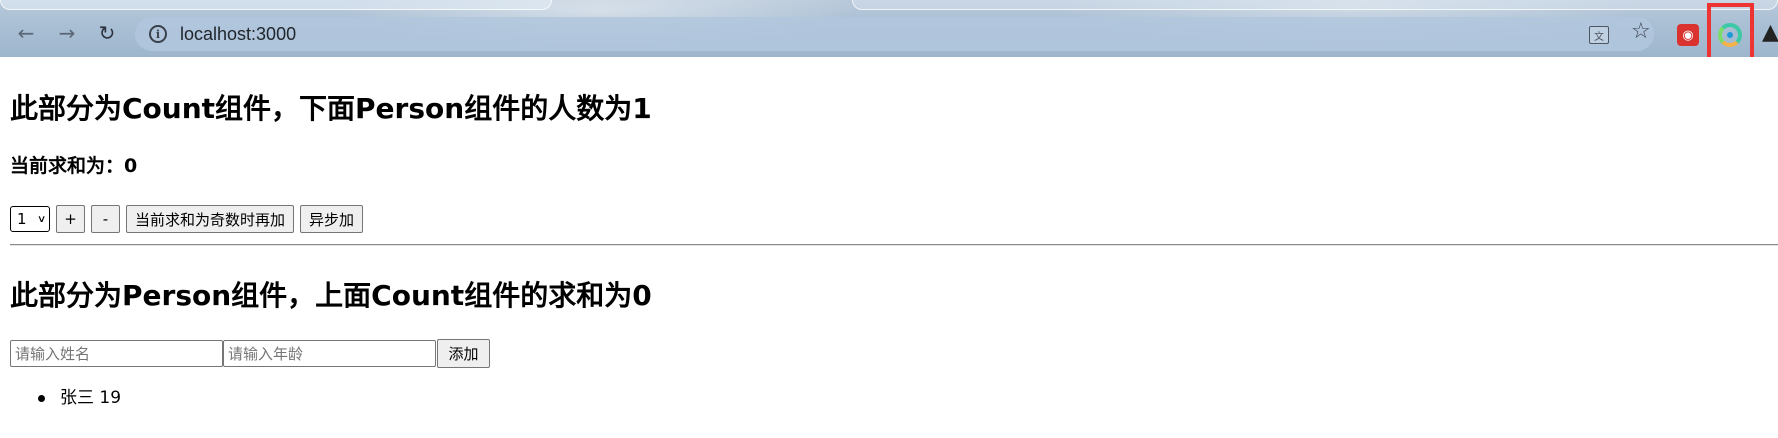 The image size is (1778, 438). What do you see at coordinates (41, 219) in the screenshot?
I see `chevron-down-icon: ∨` at bounding box center [41, 219].